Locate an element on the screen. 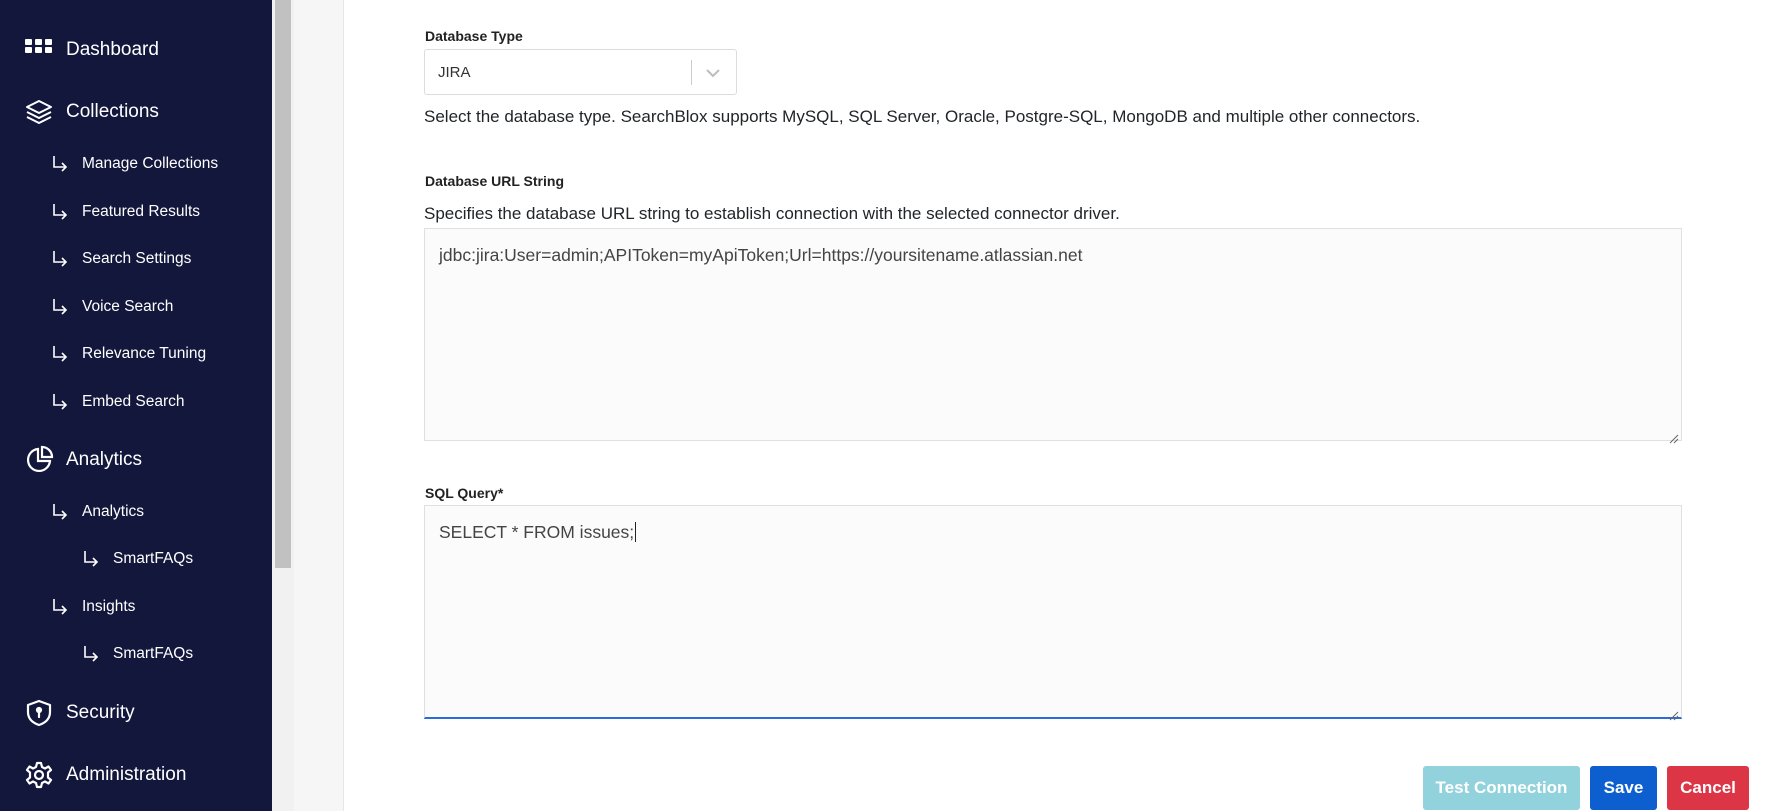 The width and height of the screenshot is (1789, 811). pie-chart-icon is located at coordinates (39, 460).